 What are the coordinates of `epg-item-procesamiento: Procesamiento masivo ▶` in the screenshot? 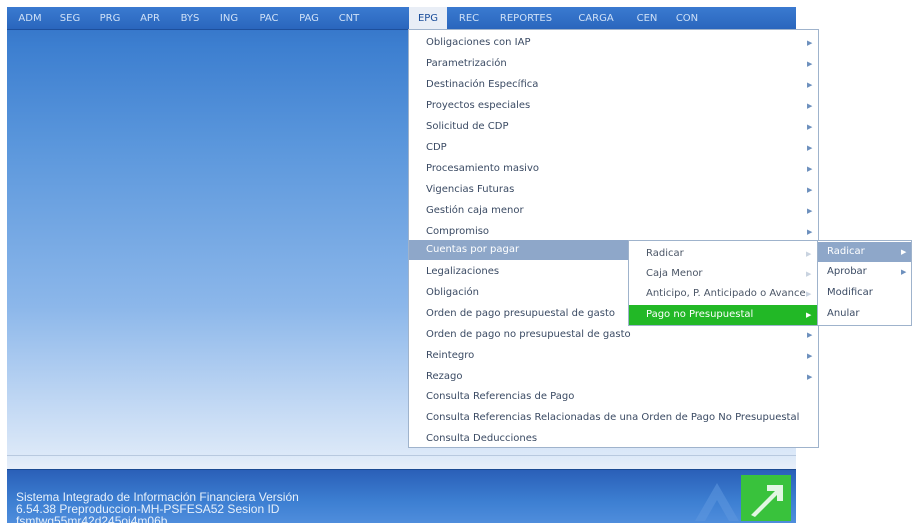 It's located at (613, 169).